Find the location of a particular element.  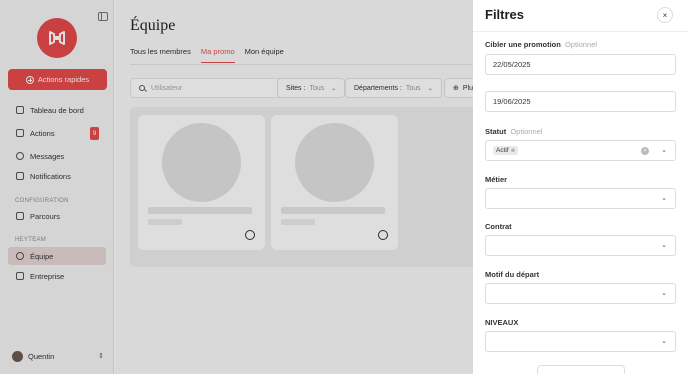

motif-label: Motif du départ is located at coordinates (512, 274).